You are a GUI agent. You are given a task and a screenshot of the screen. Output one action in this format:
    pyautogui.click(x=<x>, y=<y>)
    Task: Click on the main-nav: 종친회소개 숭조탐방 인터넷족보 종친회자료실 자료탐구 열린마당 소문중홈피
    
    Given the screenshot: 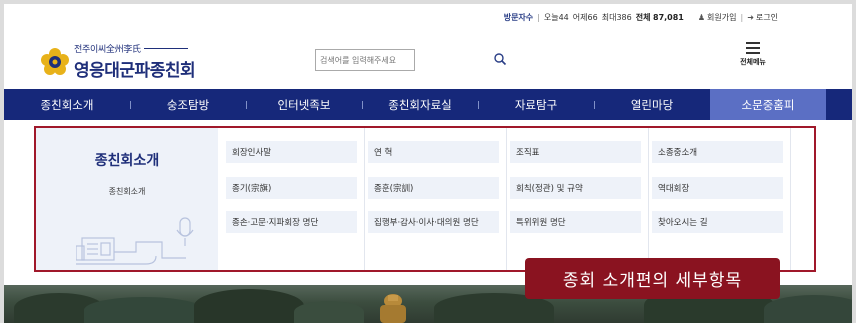 What is the action you would take?
    pyautogui.click(x=428, y=104)
    